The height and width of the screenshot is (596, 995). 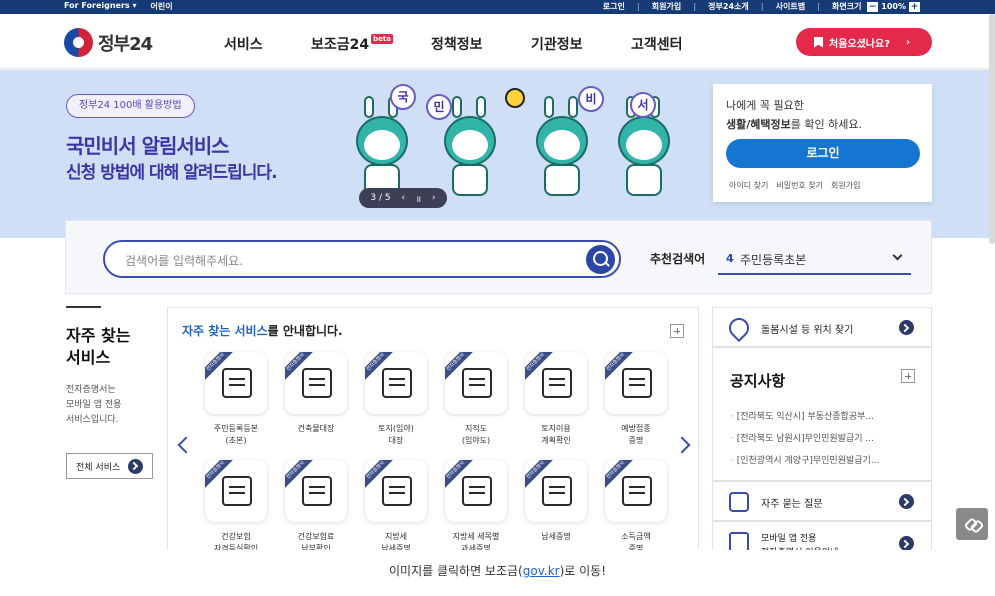 I want to click on service-item: 전자증명서 지적도 (임야도), so click(x=476, y=399).